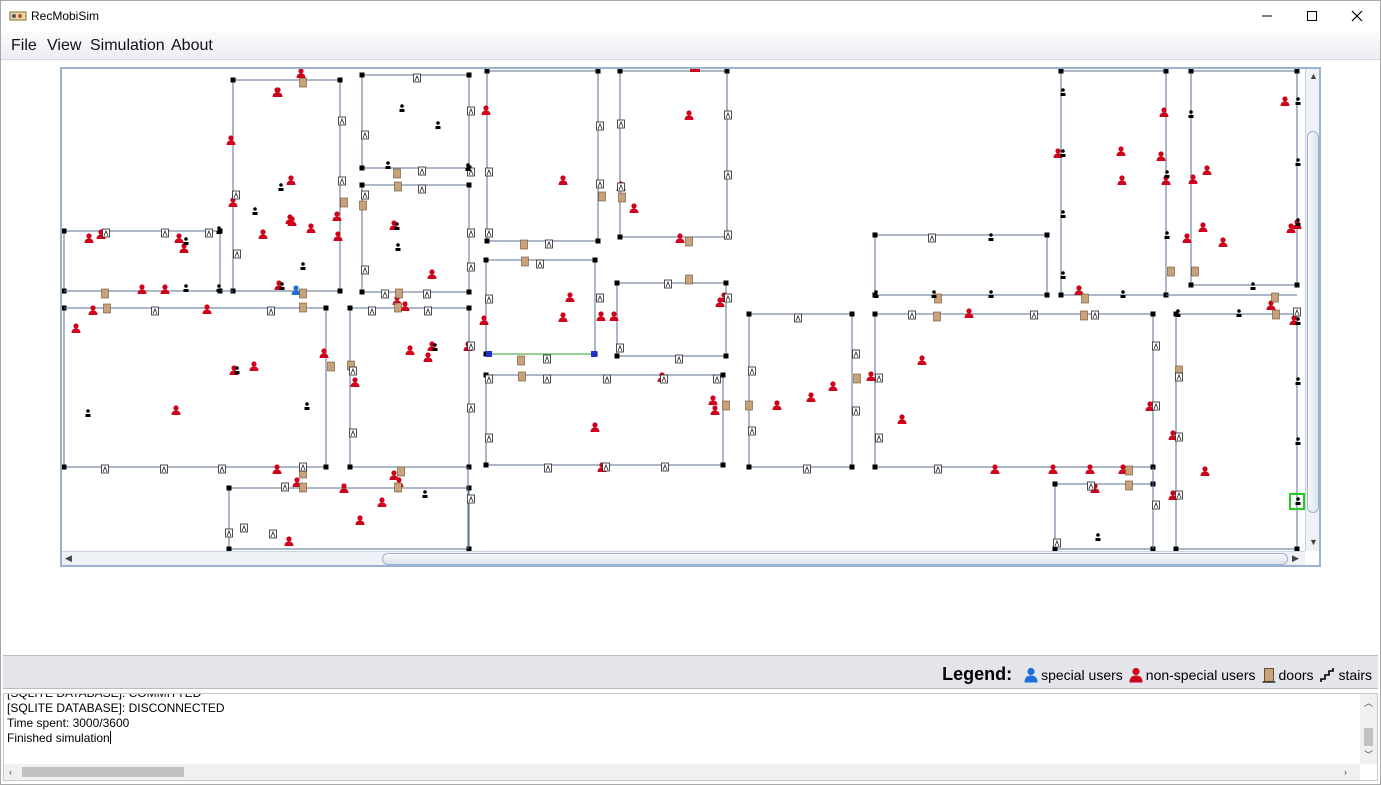 Image resolution: width=1381 pixels, height=785 pixels. I want to click on scroll-up-arrow-icon: ▲, so click(1313, 76).